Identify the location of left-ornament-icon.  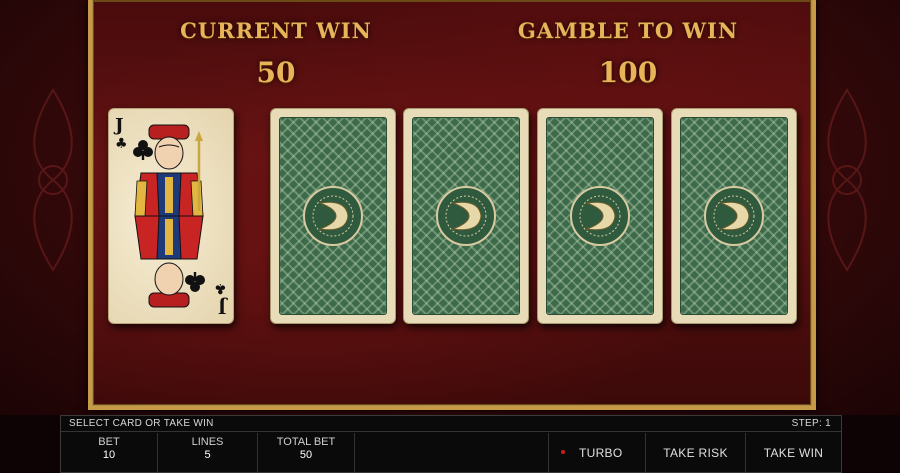
(53, 180).